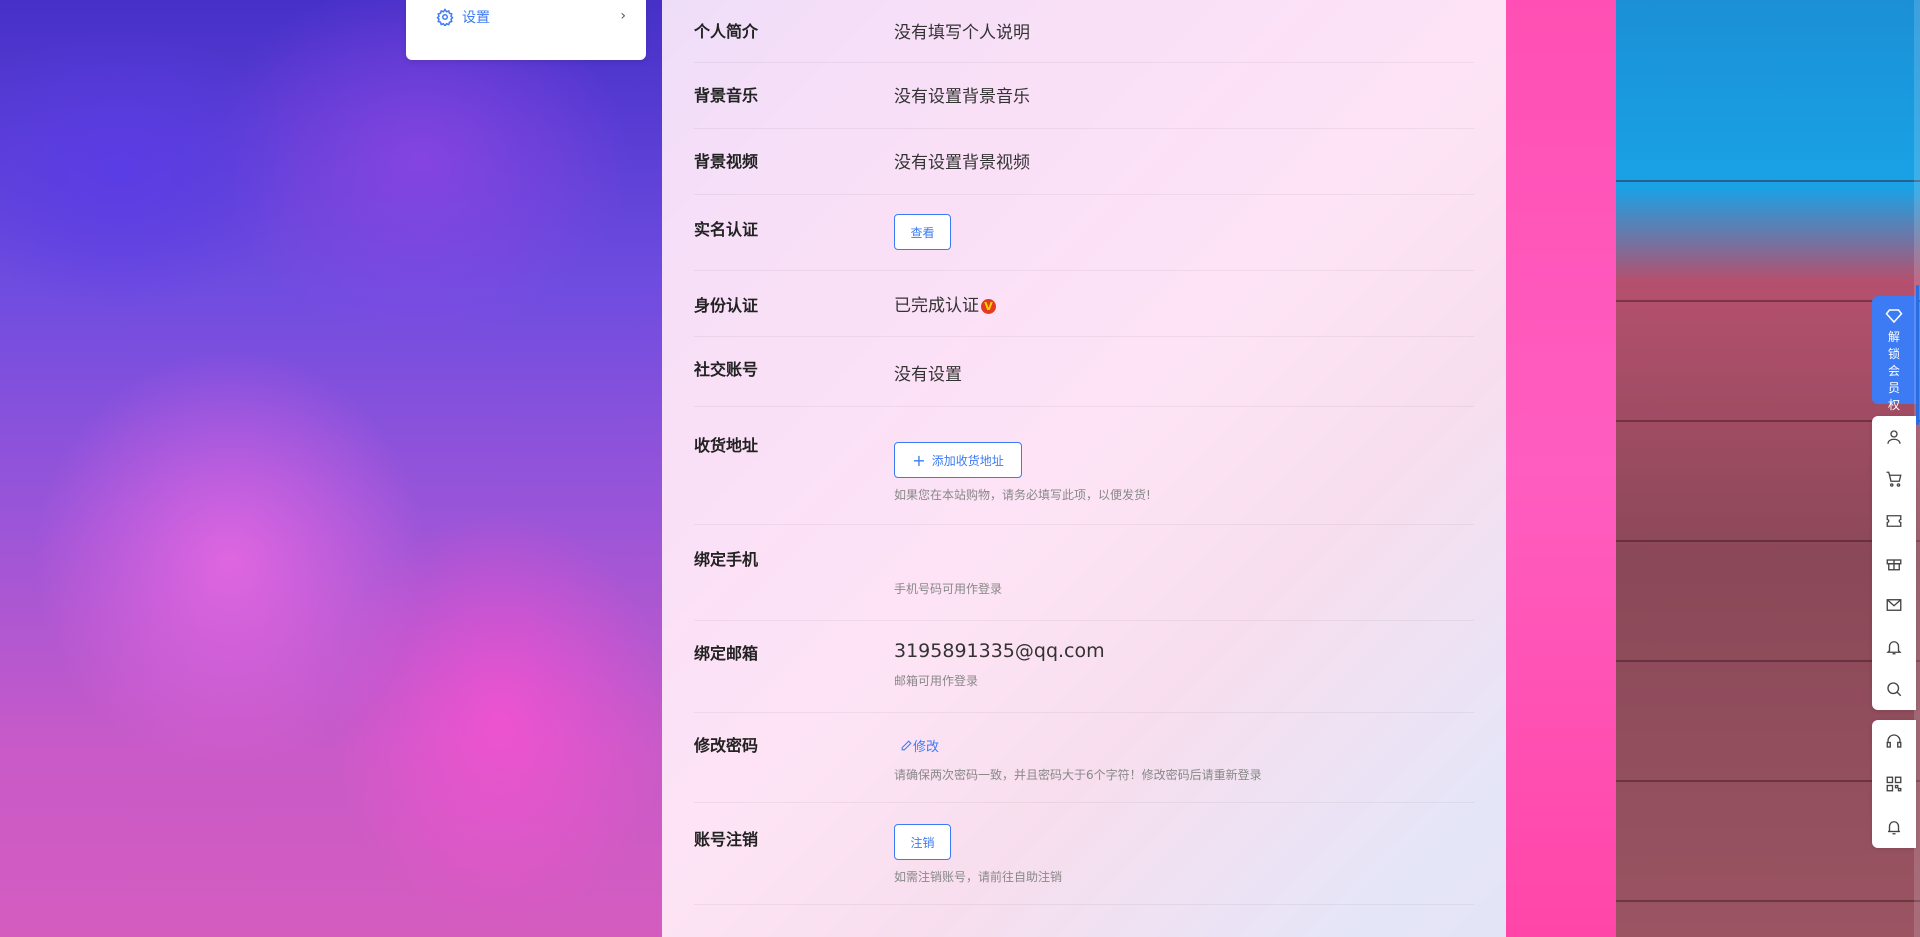 The image size is (1920, 937). I want to click on bg-music-label: 背景音乐, so click(726, 95).